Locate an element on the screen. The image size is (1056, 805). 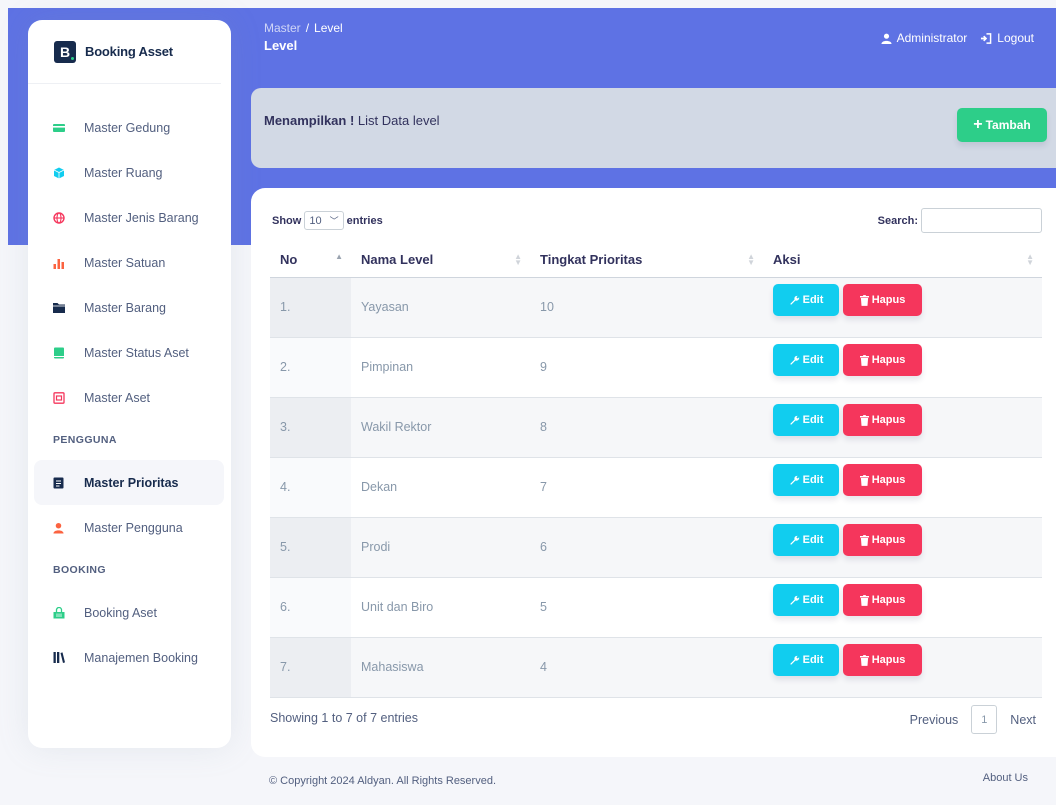
user-area: Administrator Logout is located at coordinates (957, 38).